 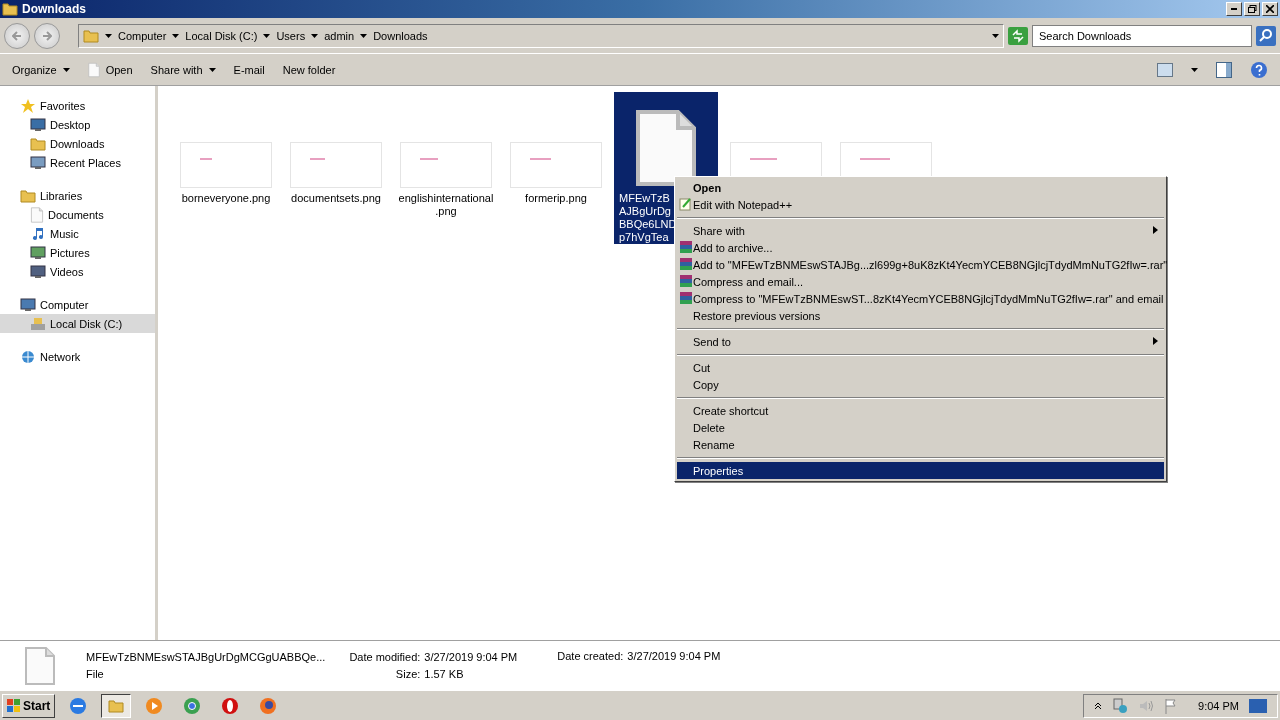 What do you see at coordinates (920, 315) in the screenshot?
I see `menu-item: Restore previous versions` at bounding box center [920, 315].